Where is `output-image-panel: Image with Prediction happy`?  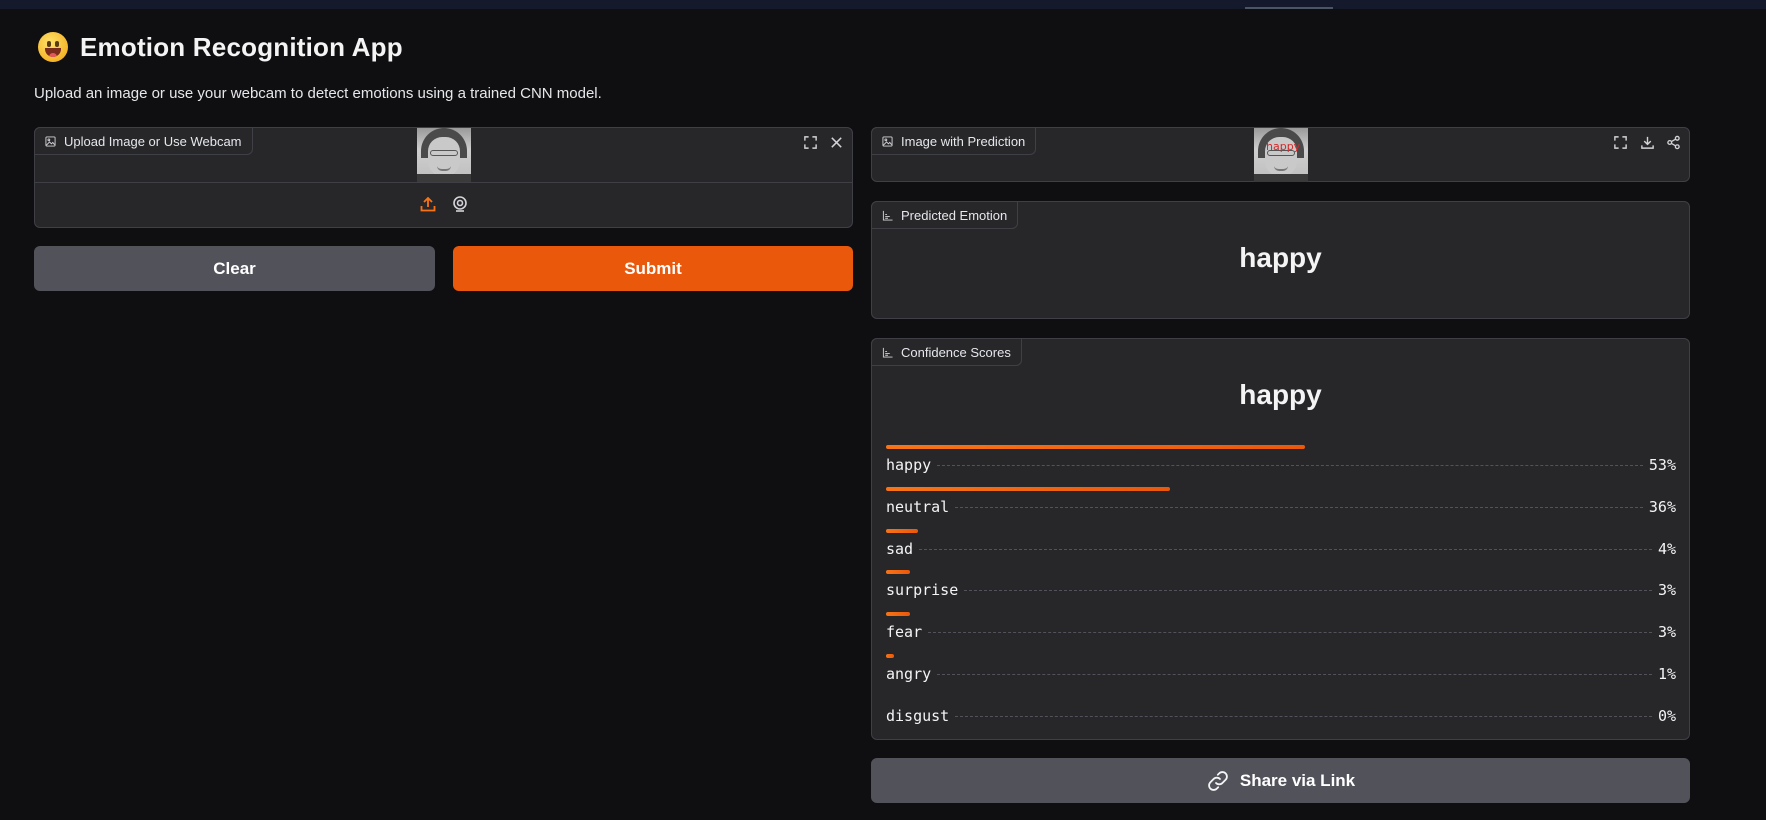
output-image-panel: Image with Prediction happy is located at coordinates (1280, 154).